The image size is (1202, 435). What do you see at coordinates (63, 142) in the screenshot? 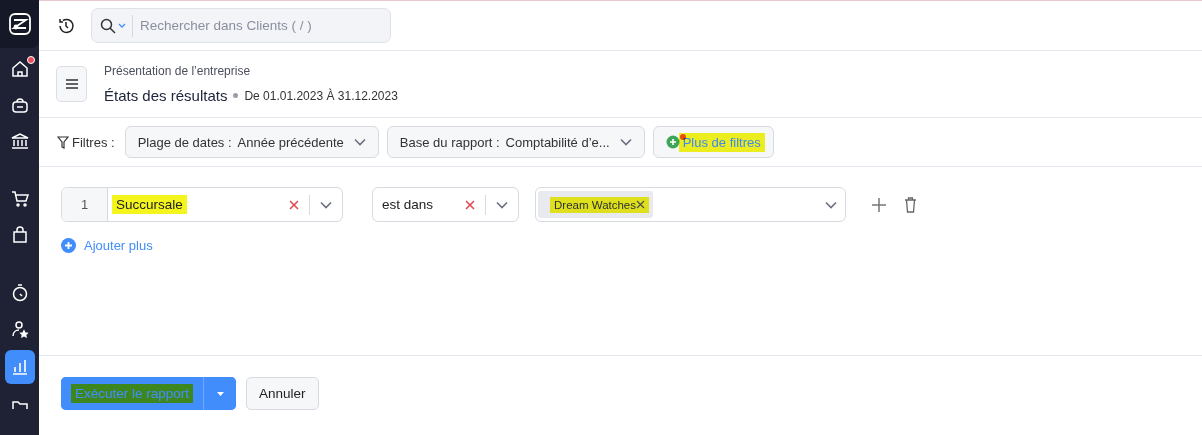
I see `filter-icon` at bounding box center [63, 142].